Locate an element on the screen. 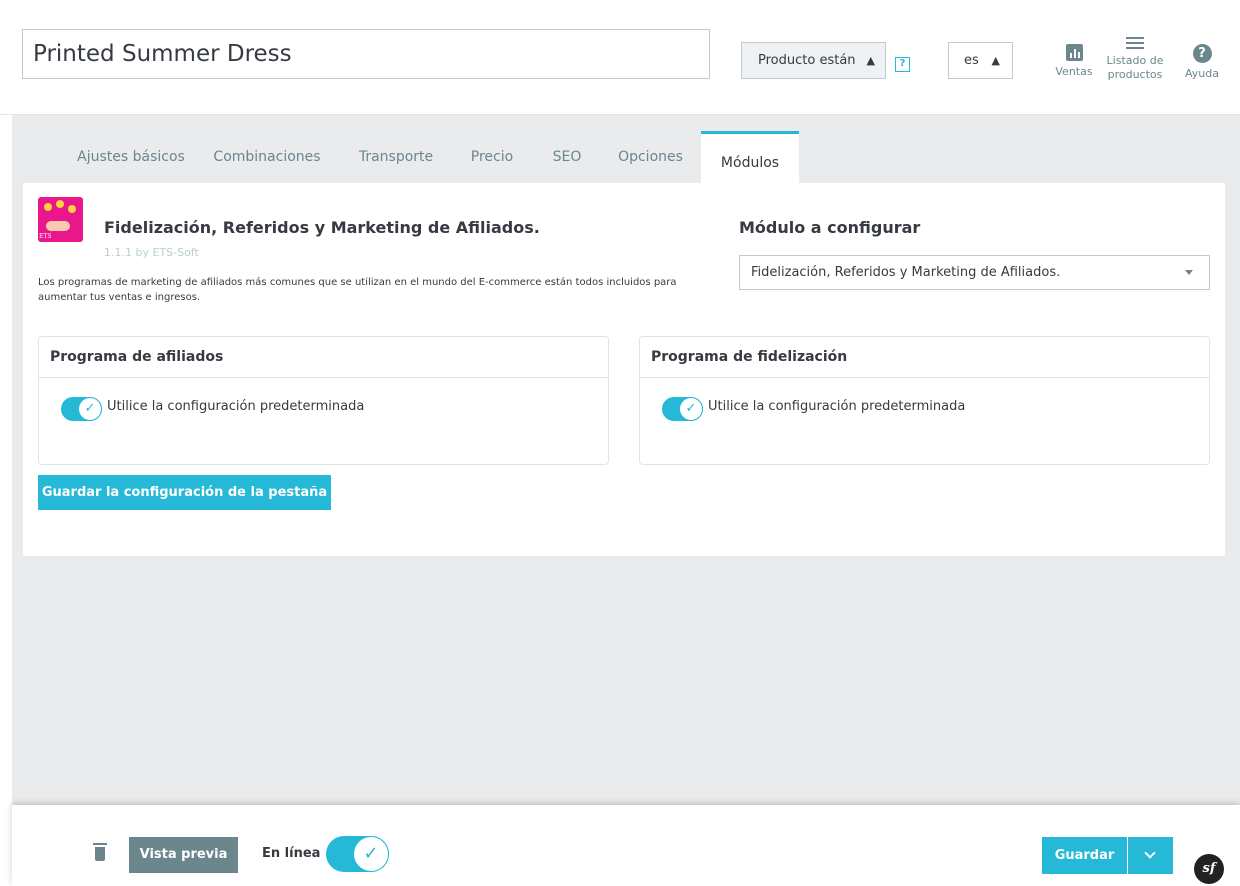  product-name-input: Printed Summer Dress is located at coordinates (366, 54).